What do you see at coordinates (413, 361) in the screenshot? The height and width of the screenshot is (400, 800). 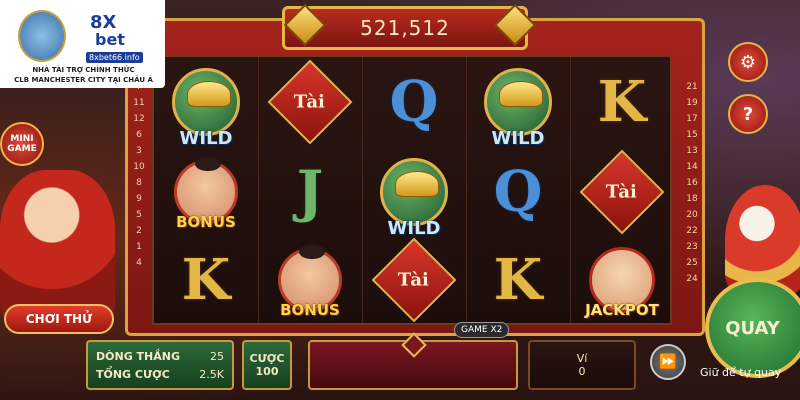 I see `message-panel` at bounding box center [413, 361].